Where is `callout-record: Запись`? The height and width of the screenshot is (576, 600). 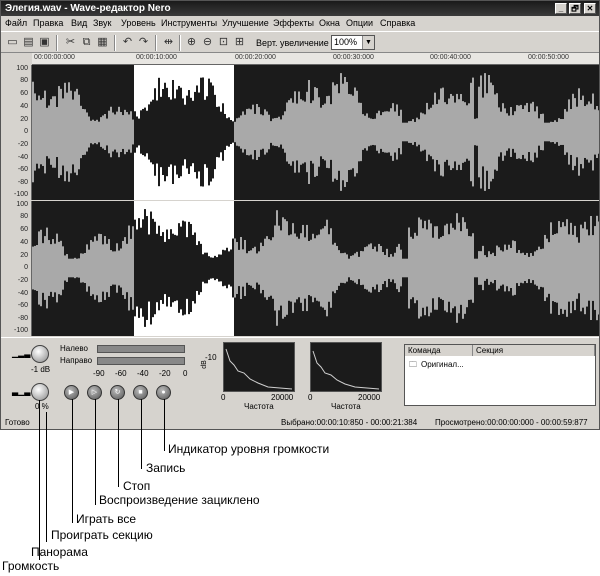
callout-record: Запись is located at coordinates (166, 468).